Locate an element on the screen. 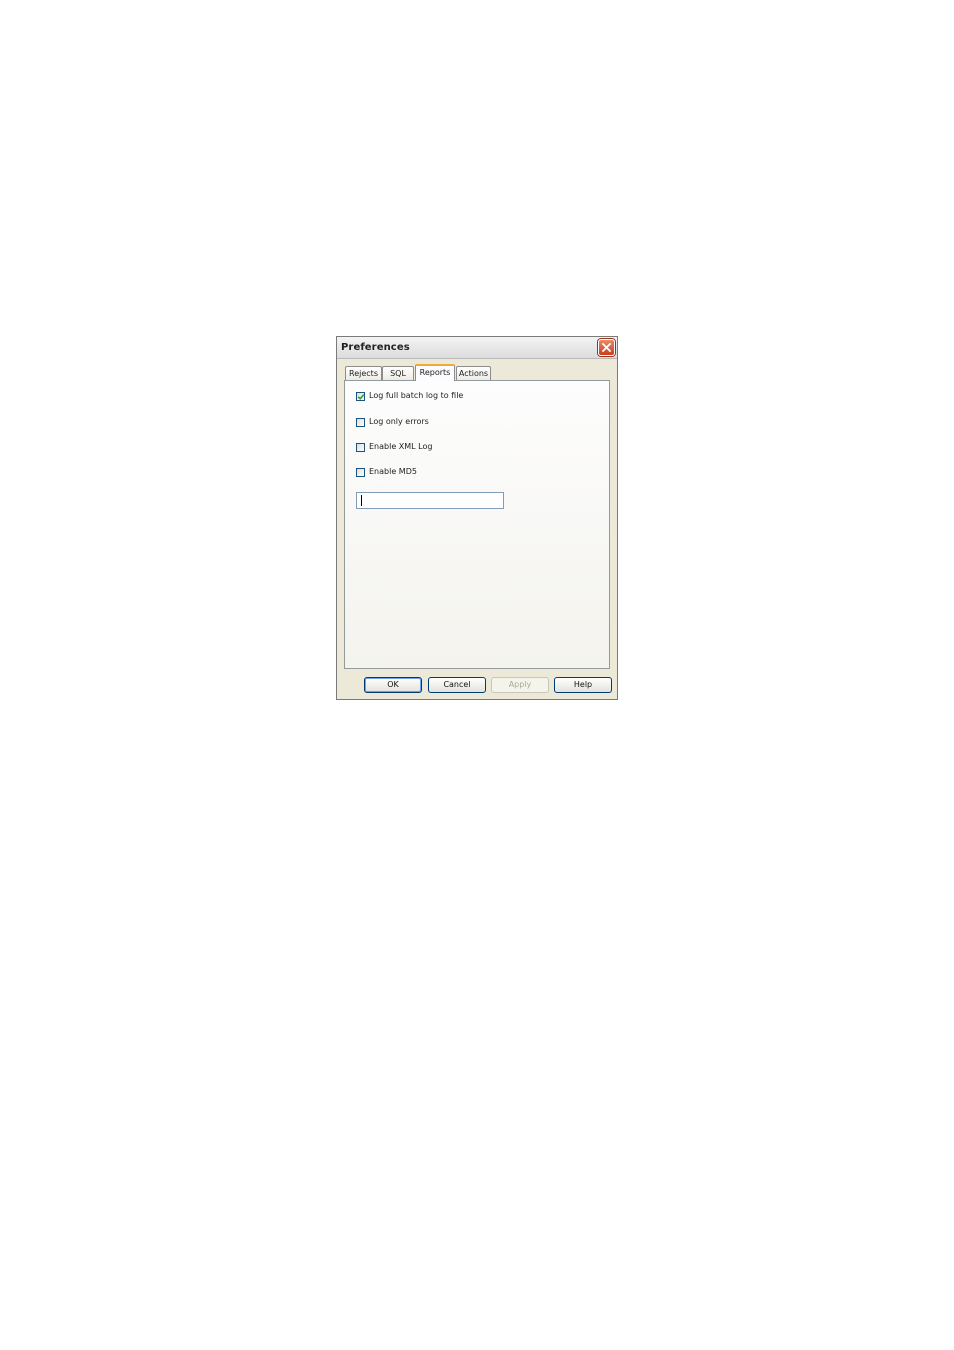  window-title: Preferences is located at coordinates (375, 347).